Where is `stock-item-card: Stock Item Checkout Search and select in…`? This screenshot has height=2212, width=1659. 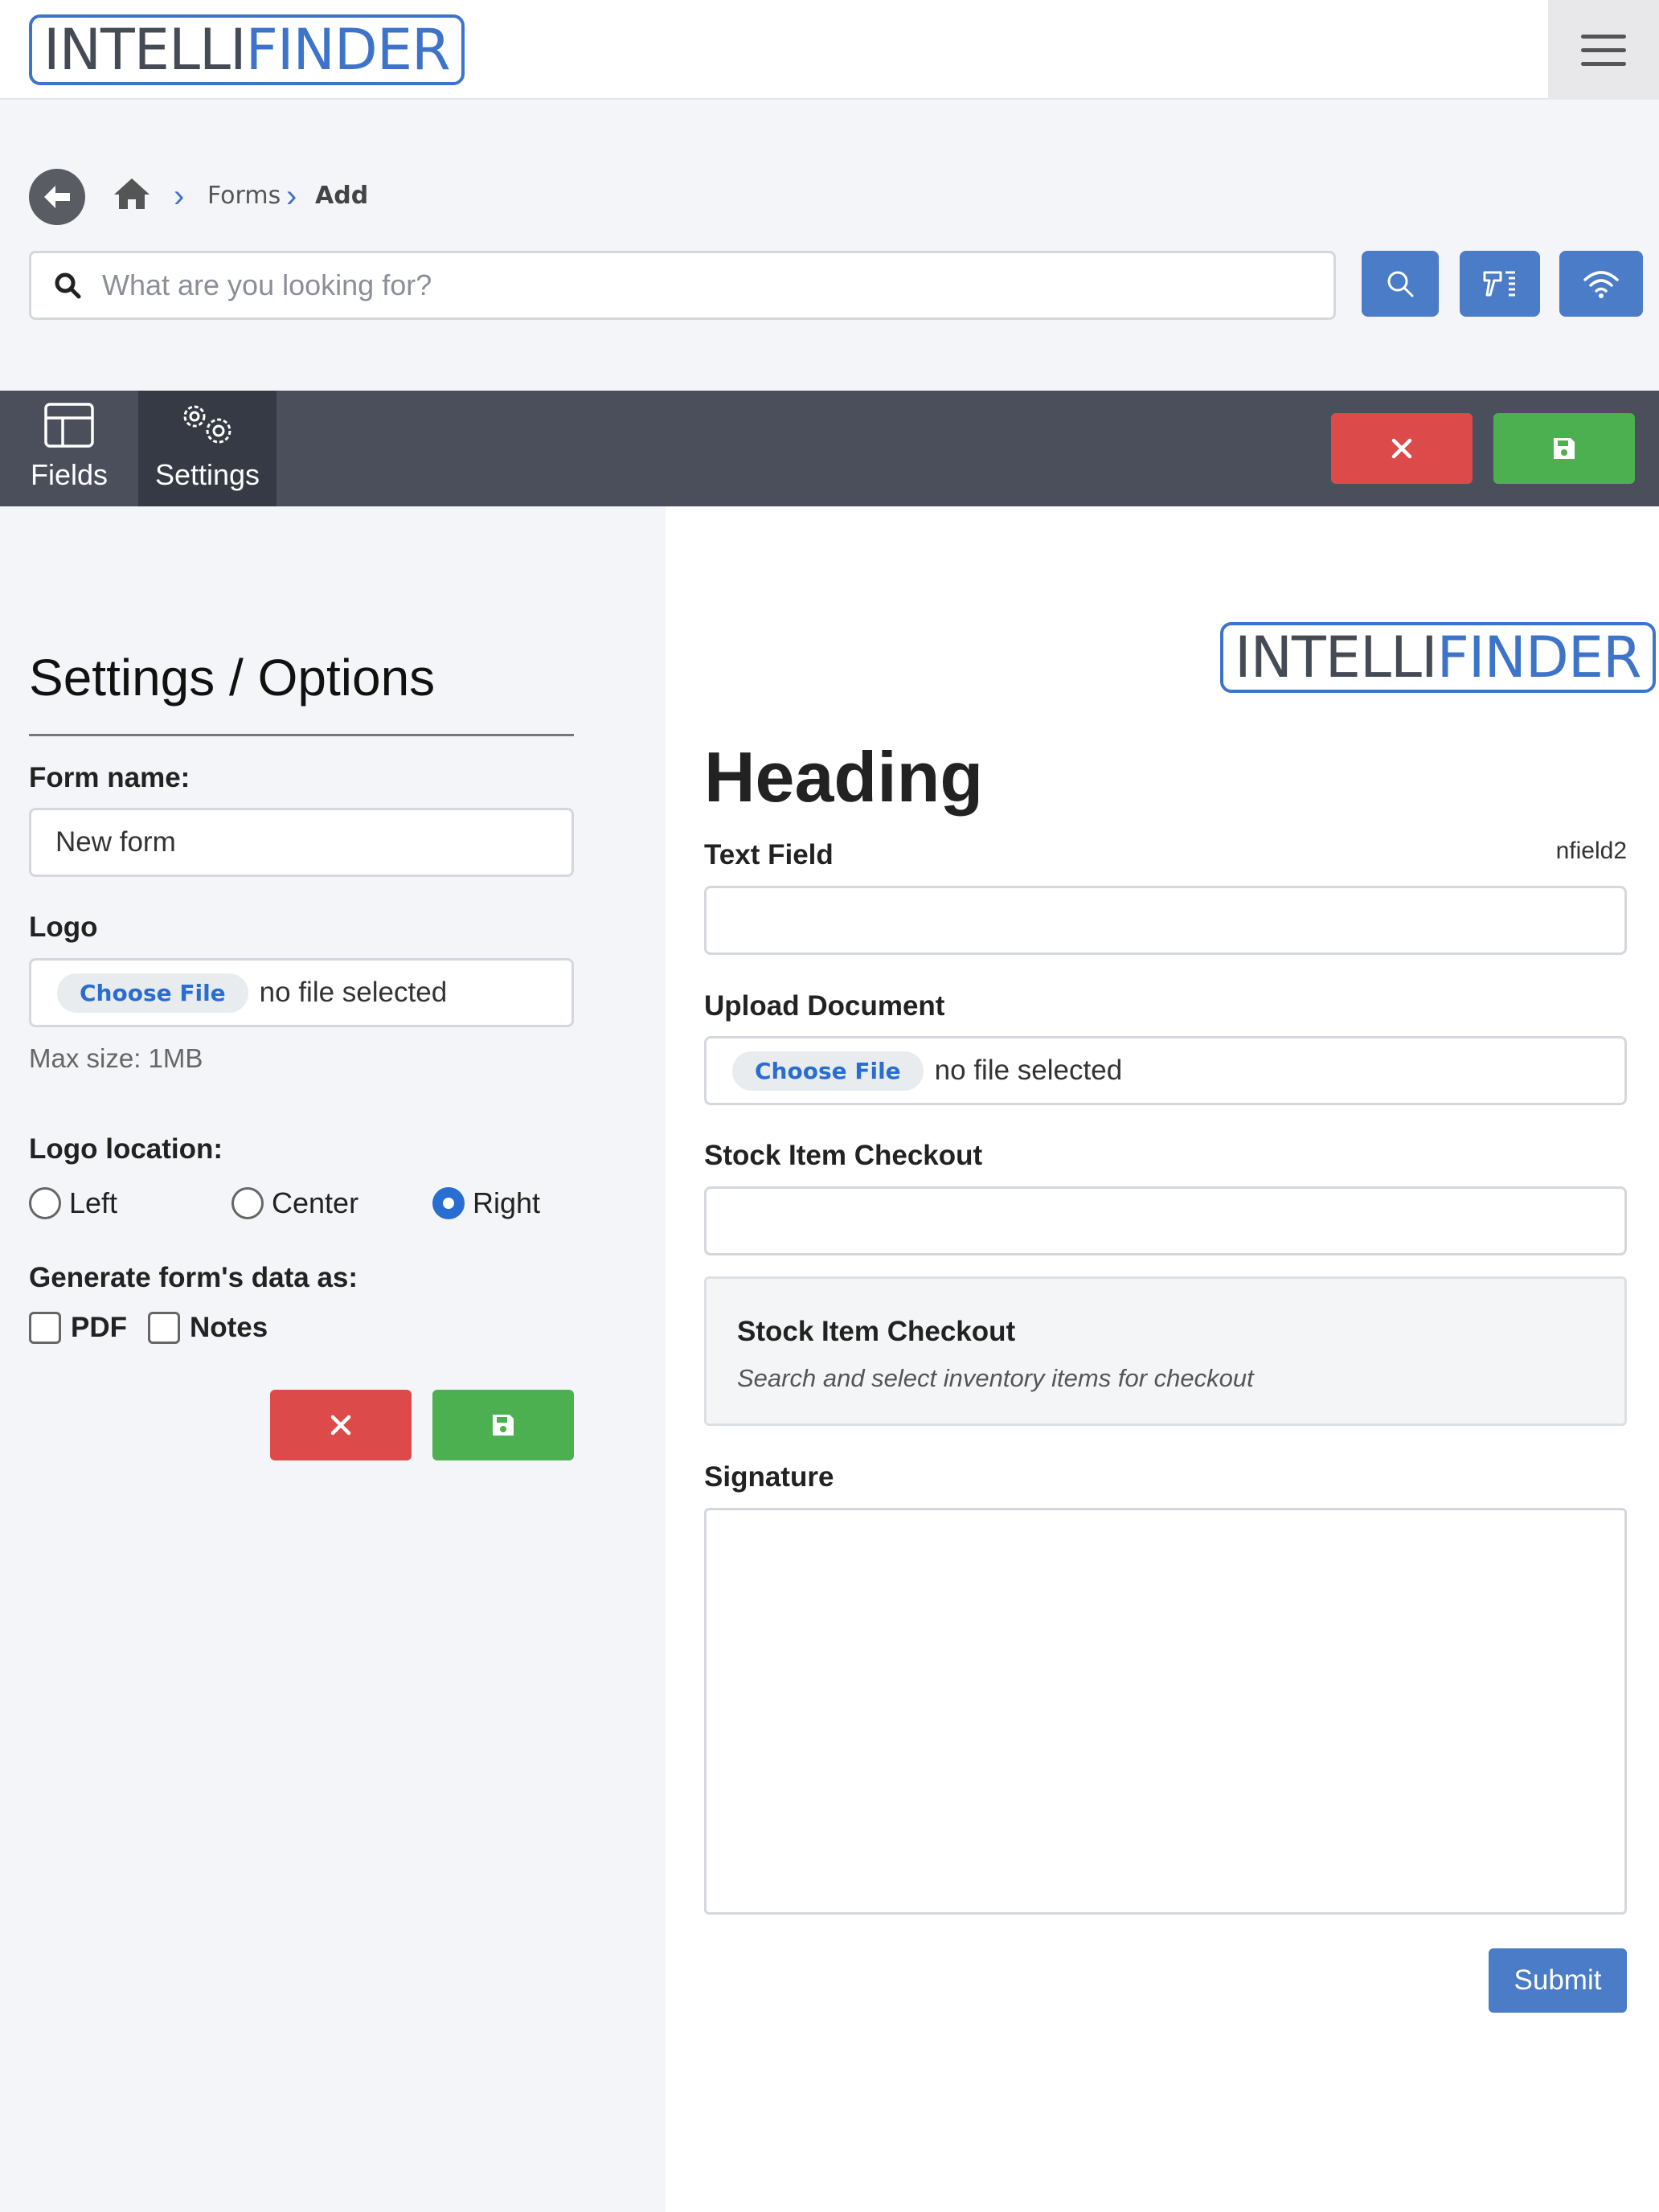 stock-item-card: Stock Item Checkout Search and select in… is located at coordinates (1165, 1351).